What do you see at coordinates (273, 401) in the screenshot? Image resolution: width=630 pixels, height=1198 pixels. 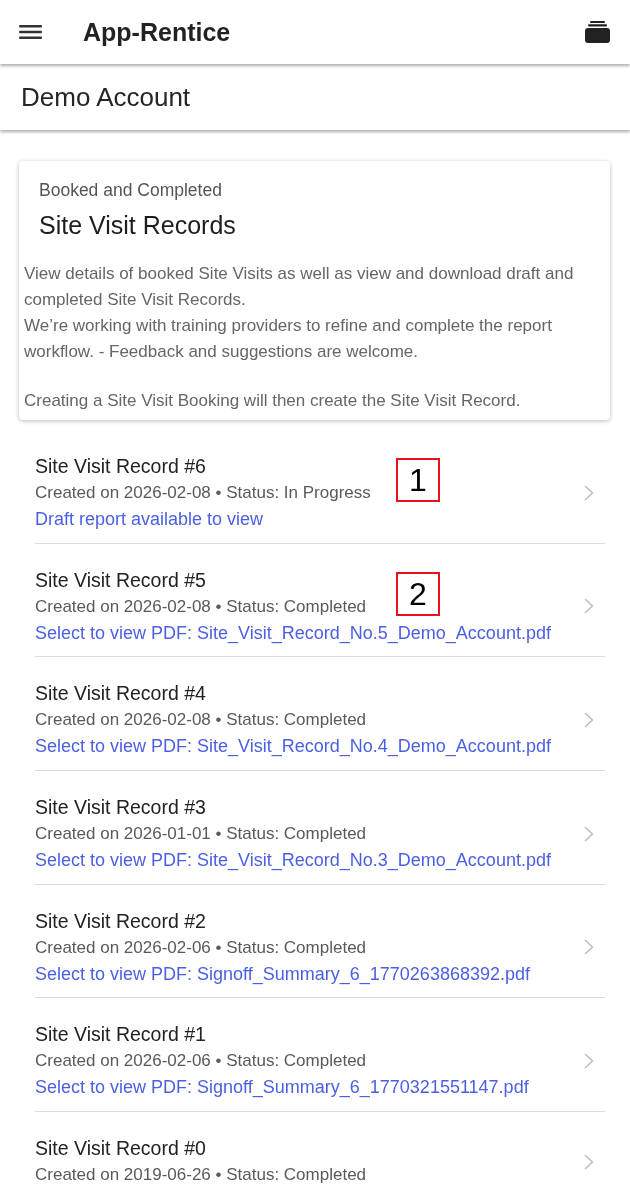 I see `description-text: Creating a Site Visit Booking will then create the Site Visit Record.` at bounding box center [273, 401].